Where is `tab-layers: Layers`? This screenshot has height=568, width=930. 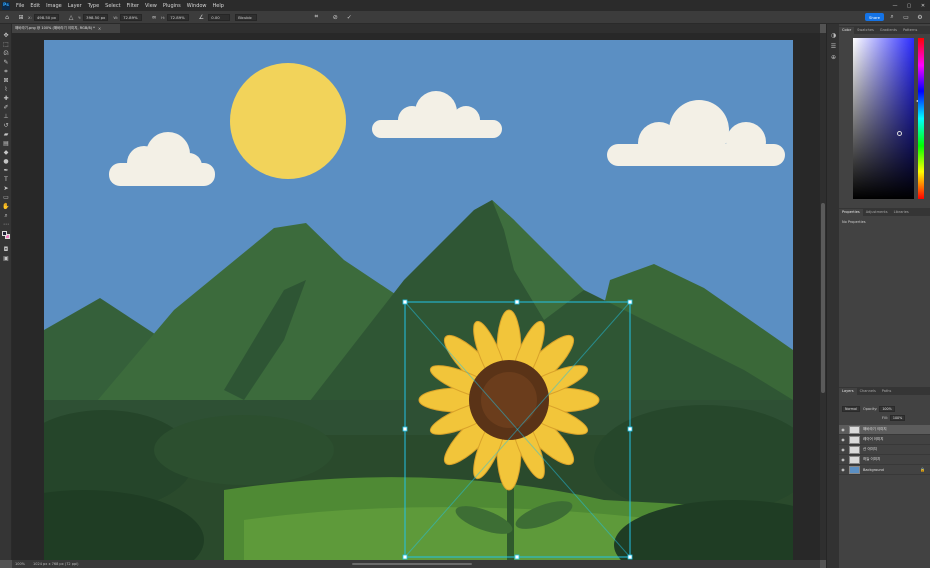 tab-layers: Layers is located at coordinates (848, 391).